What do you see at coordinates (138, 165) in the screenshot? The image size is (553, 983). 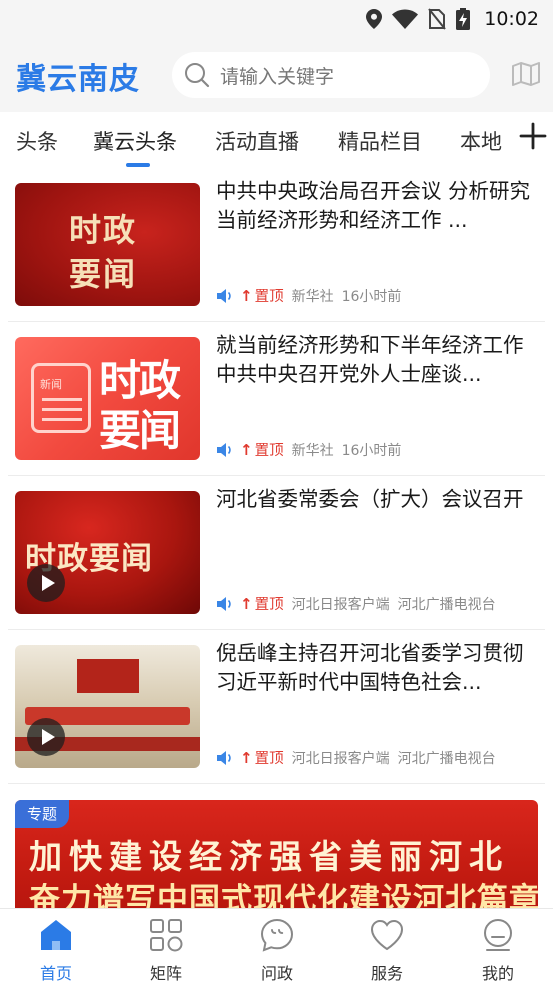 I see `active-tab-indicator` at bounding box center [138, 165].